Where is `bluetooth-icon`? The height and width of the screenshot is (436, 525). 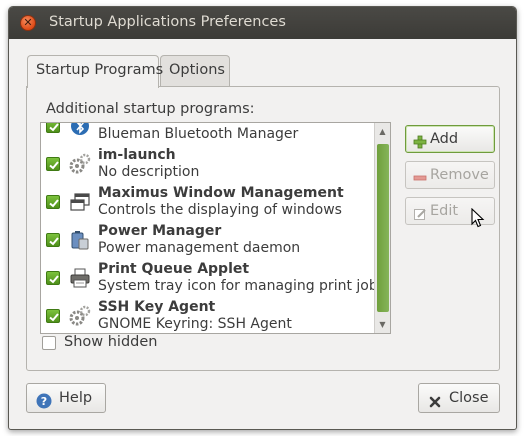
bluetooth-icon is located at coordinates (80, 130).